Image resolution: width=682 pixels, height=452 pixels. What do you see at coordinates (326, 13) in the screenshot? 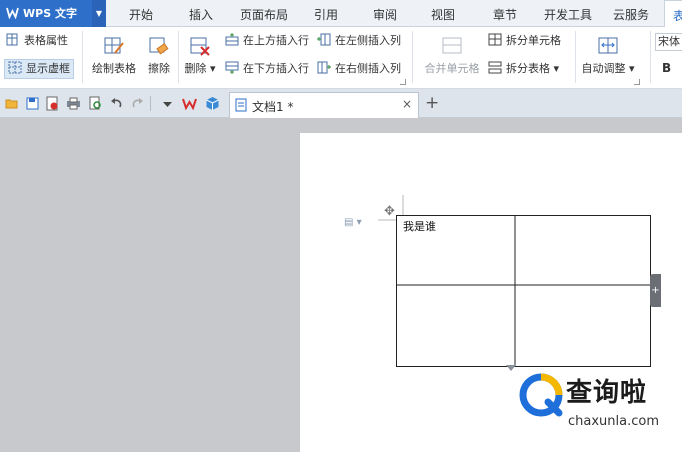
I see `tab-references: 引用` at bounding box center [326, 13].